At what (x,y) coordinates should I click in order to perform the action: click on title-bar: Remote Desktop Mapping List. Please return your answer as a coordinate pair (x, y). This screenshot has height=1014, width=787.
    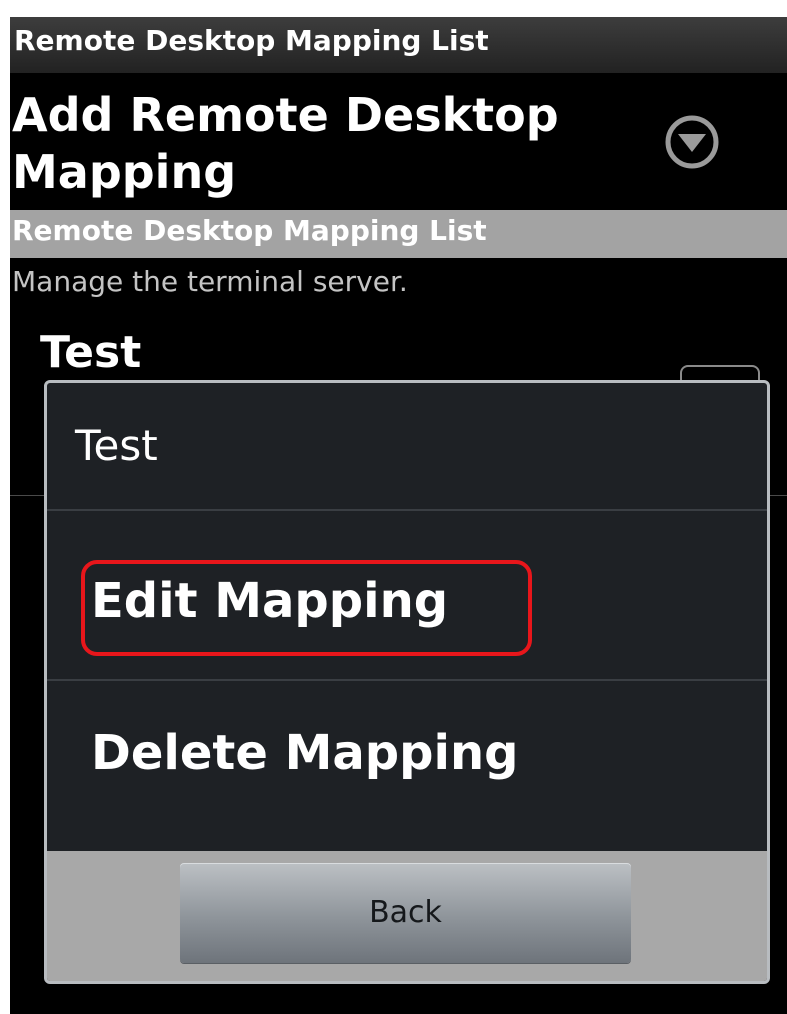
    Looking at the image, I should click on (398, 45).